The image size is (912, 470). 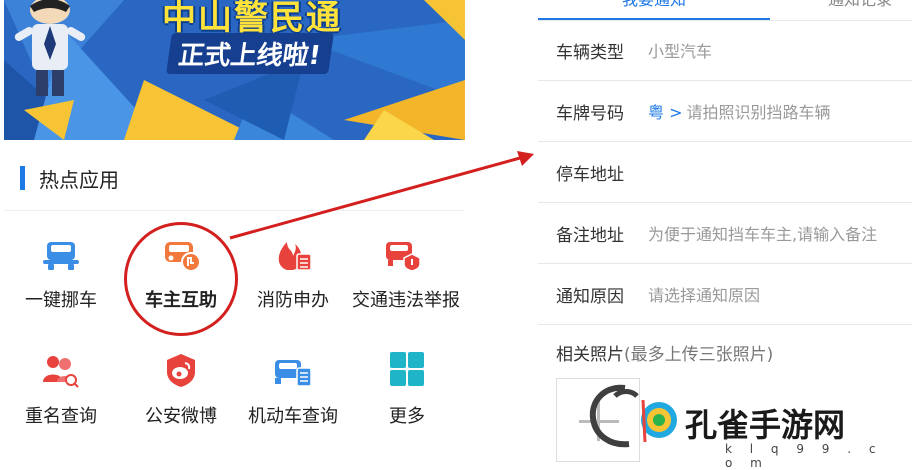 What do you see at coordinates (234, 210) in the screenshot?
I see `divider` at bounding box center [234, 210].